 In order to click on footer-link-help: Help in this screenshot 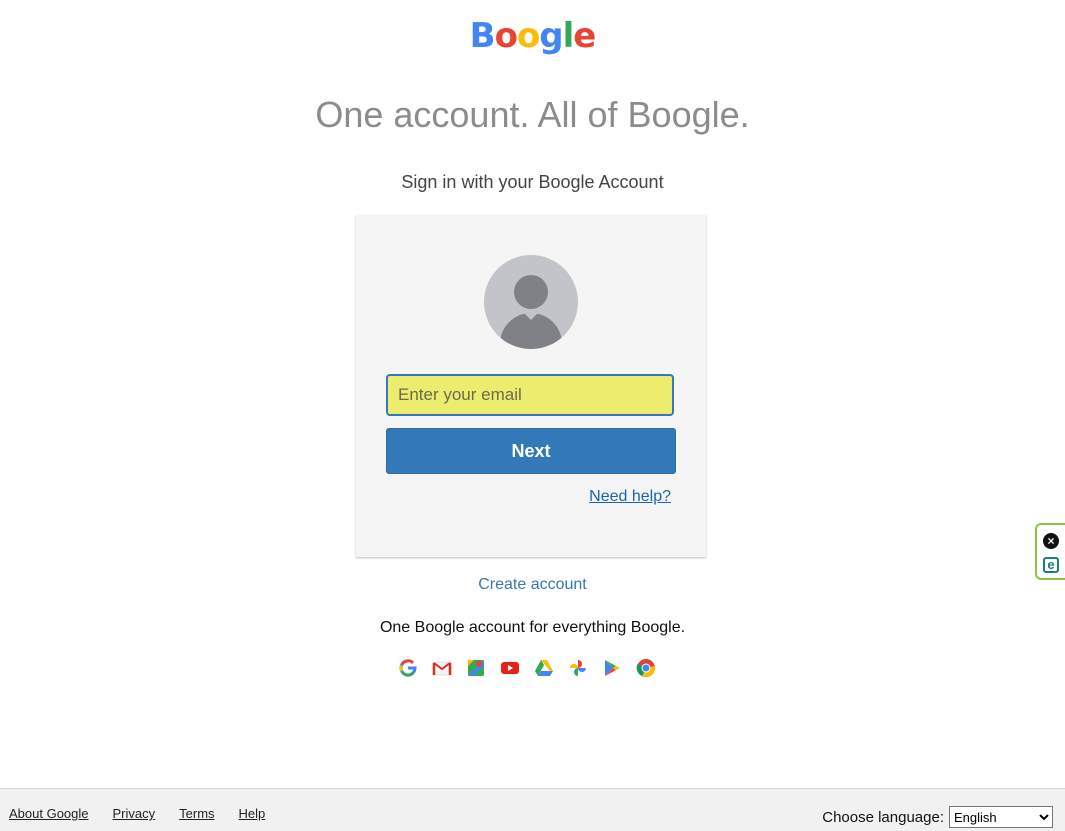, I will do `click(252, 813)`.